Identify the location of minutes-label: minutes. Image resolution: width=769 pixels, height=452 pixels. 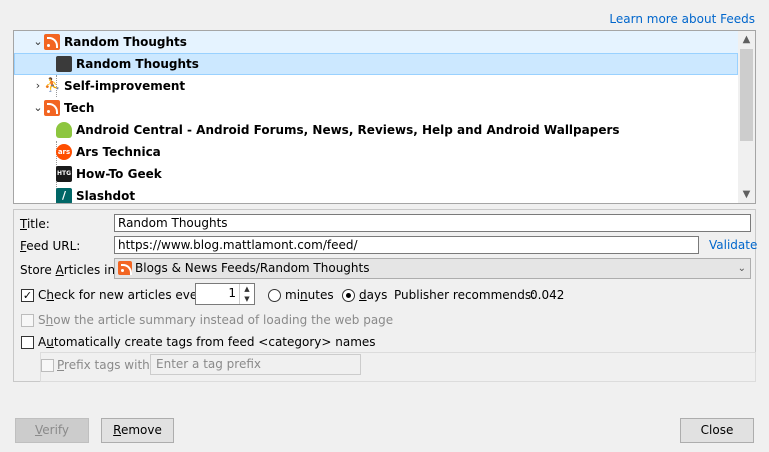
(309, 295).